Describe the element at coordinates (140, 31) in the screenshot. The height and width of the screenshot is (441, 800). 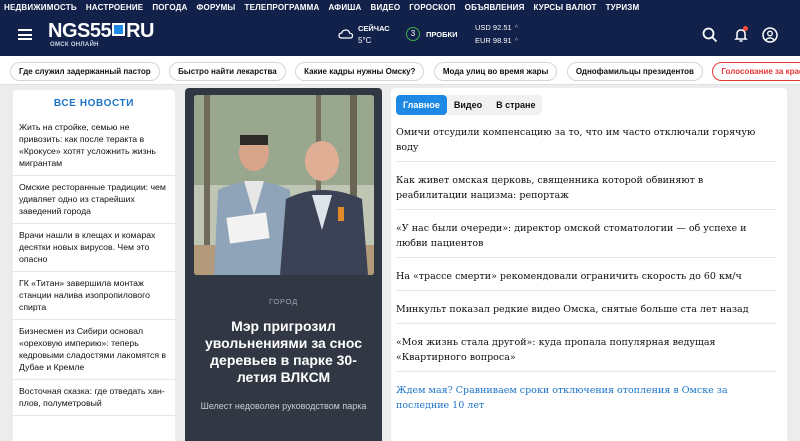
I see `logo-domain: RU` at that location.